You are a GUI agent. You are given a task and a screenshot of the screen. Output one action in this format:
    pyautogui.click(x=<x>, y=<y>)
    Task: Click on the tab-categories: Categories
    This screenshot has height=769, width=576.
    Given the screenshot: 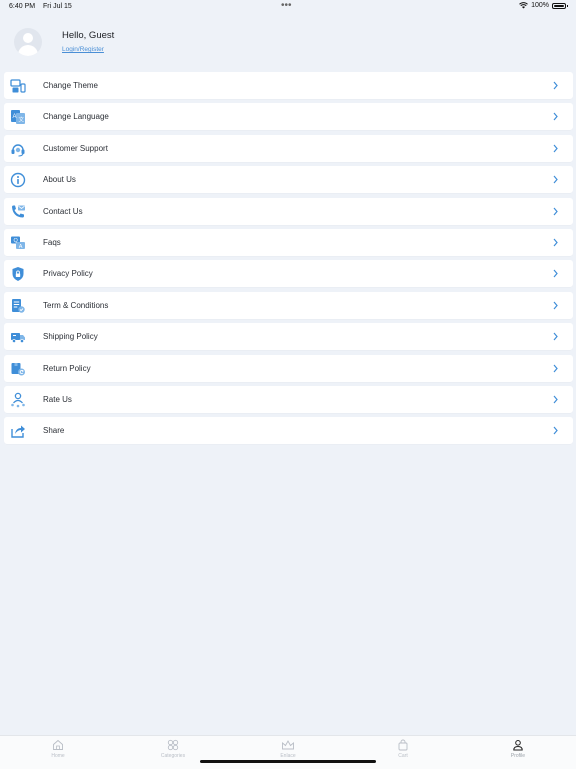 What is the action you would take?
    pyautogui.click(x=173, y=749)
    